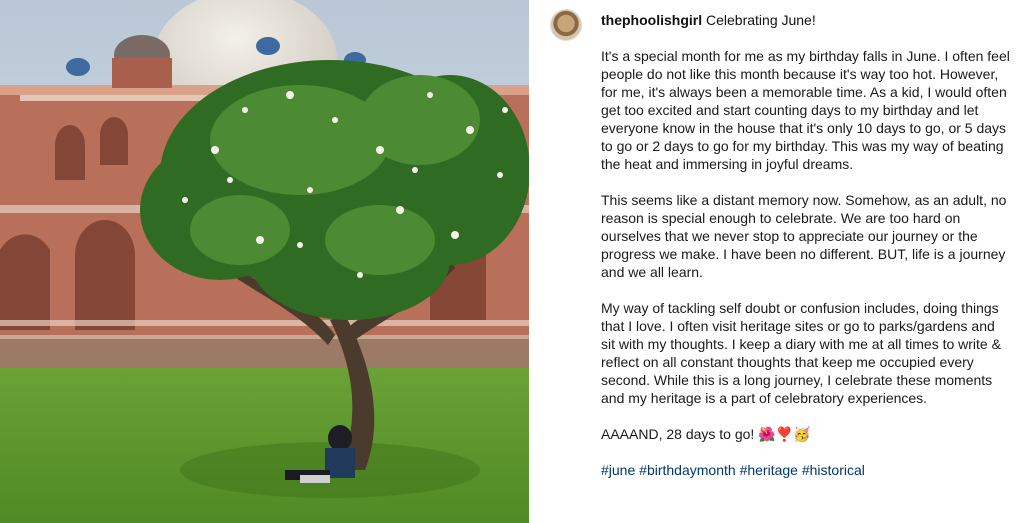  I want to click on user-avatar, so click(566, 25).